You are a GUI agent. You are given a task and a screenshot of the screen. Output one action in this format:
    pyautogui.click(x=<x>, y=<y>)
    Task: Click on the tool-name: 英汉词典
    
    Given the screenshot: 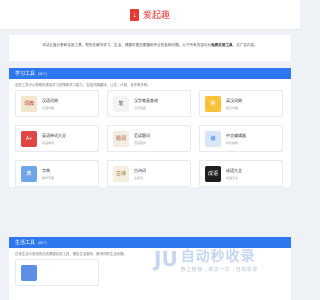 What is the action you would take?
    pyautogui.click(x=234, y=100)
    